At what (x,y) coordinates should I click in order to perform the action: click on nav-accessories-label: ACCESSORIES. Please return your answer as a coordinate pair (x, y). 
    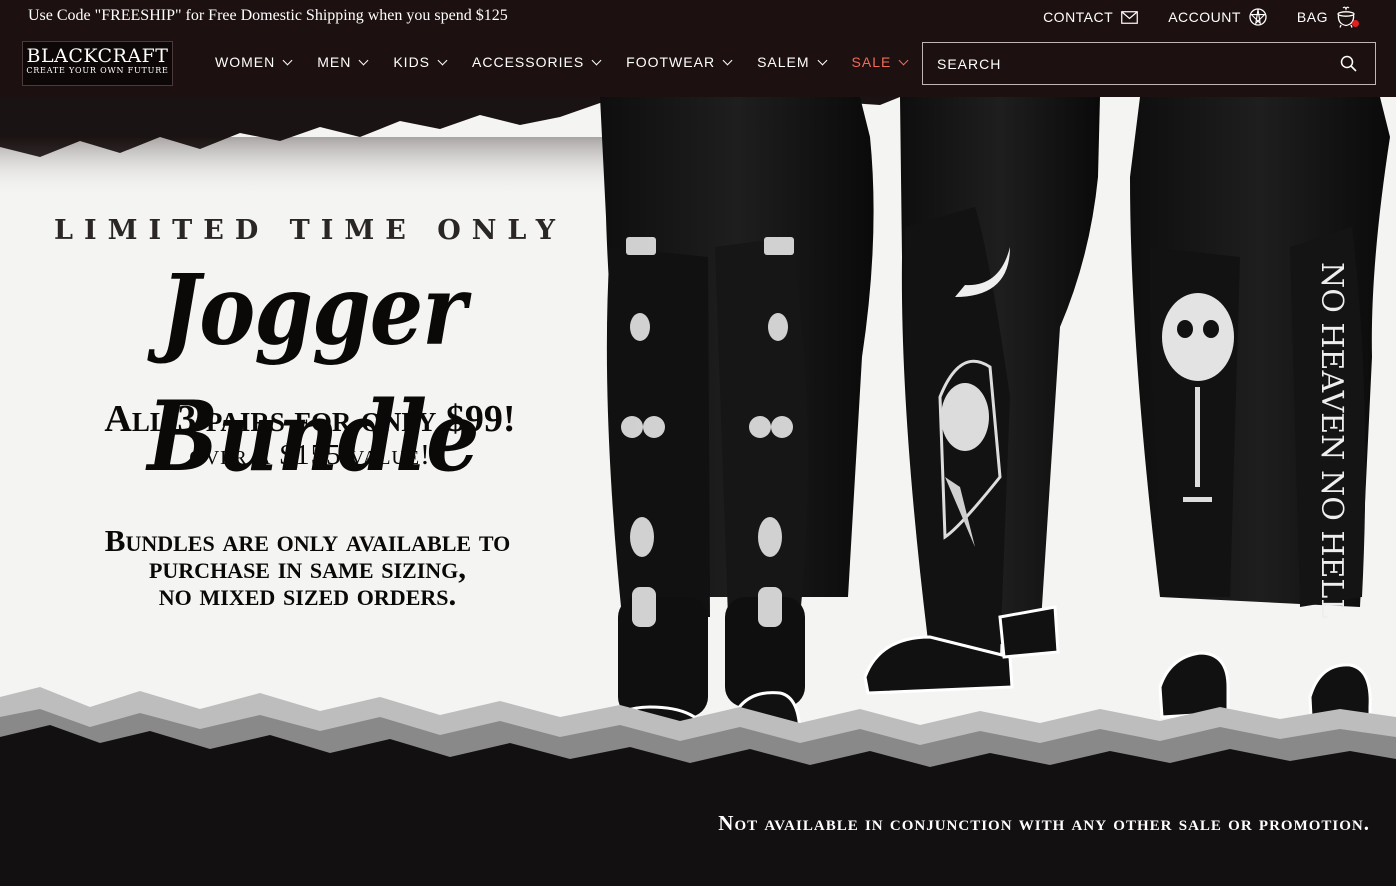
    Looking at the image, I should click on (528, 62).